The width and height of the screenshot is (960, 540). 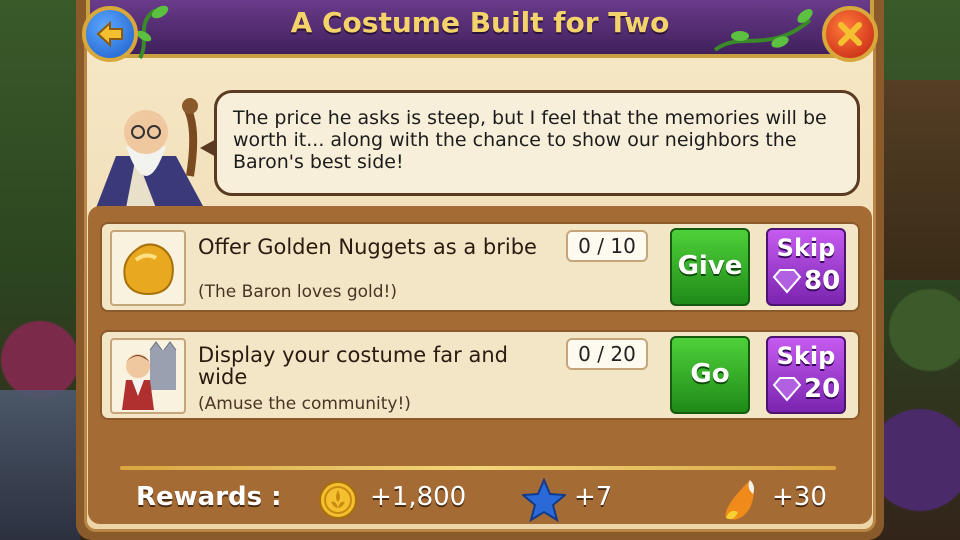 What do you see at coordinates (478, 468) in the screenshot?
I see `rewards-divider` at bounding box center [478, 468].